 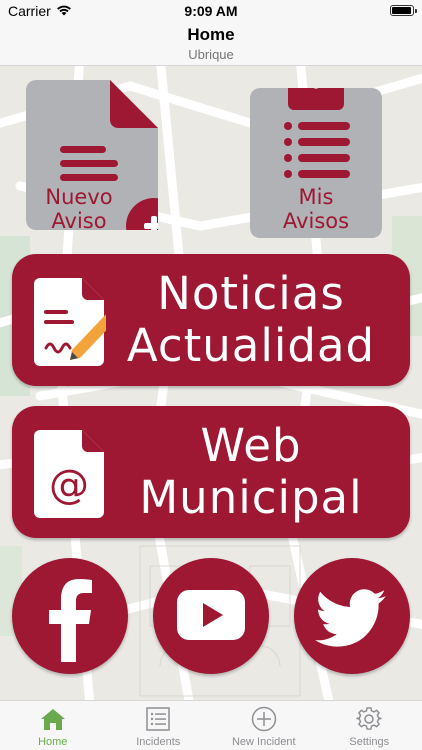 What do you see at coordinates (211, 54) in the screenshot?
I see `page-subtitle: Ubrique` at bounding box center [211, 54].